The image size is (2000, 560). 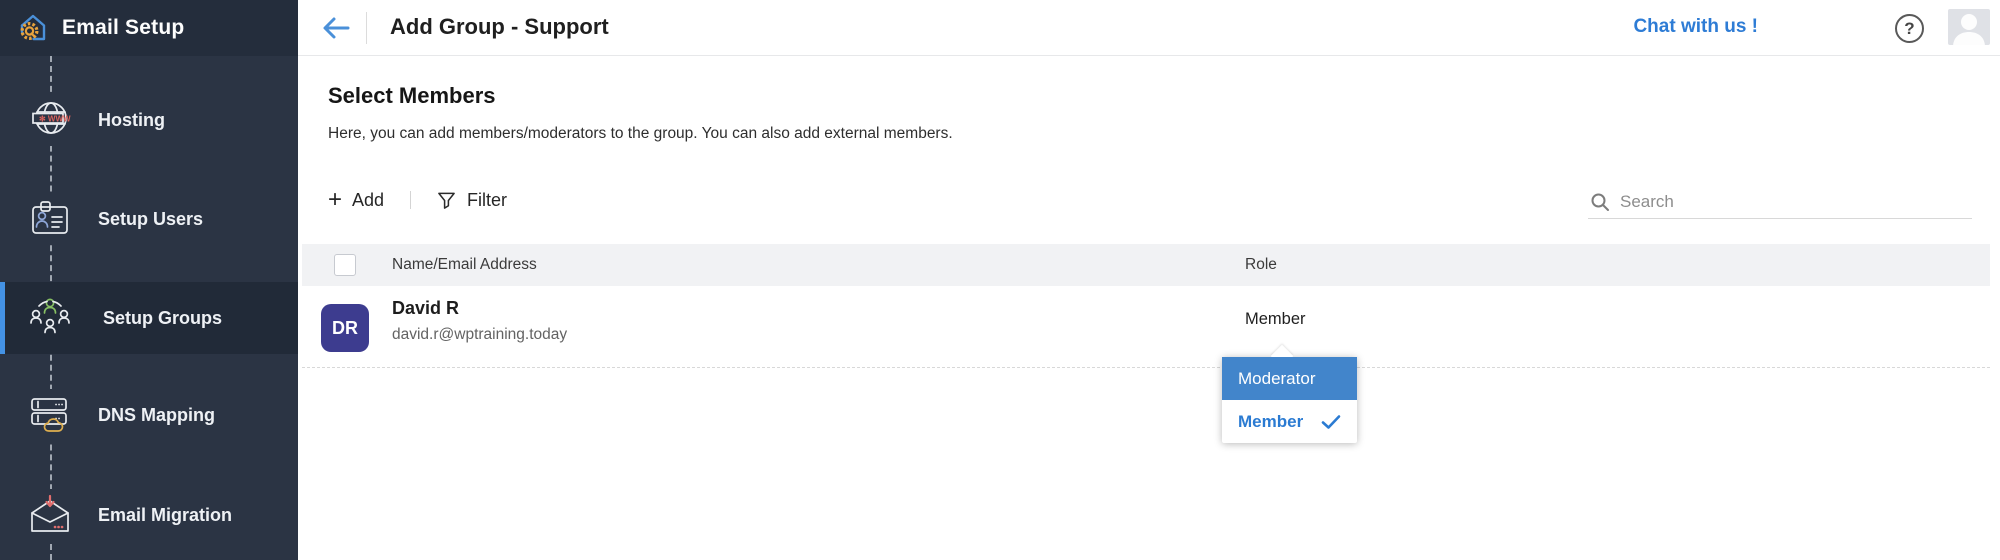 I want to click on toolbar: + Add Filter, so click(x=417, y=200).